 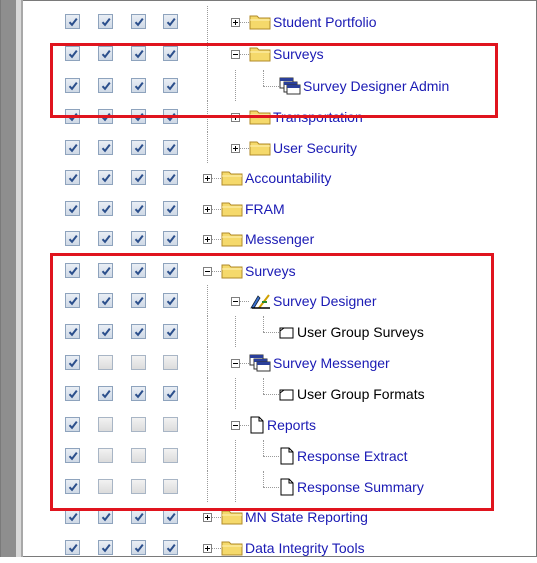 I want to click on tree-item-label: User Security, so click(x=315, y=148).